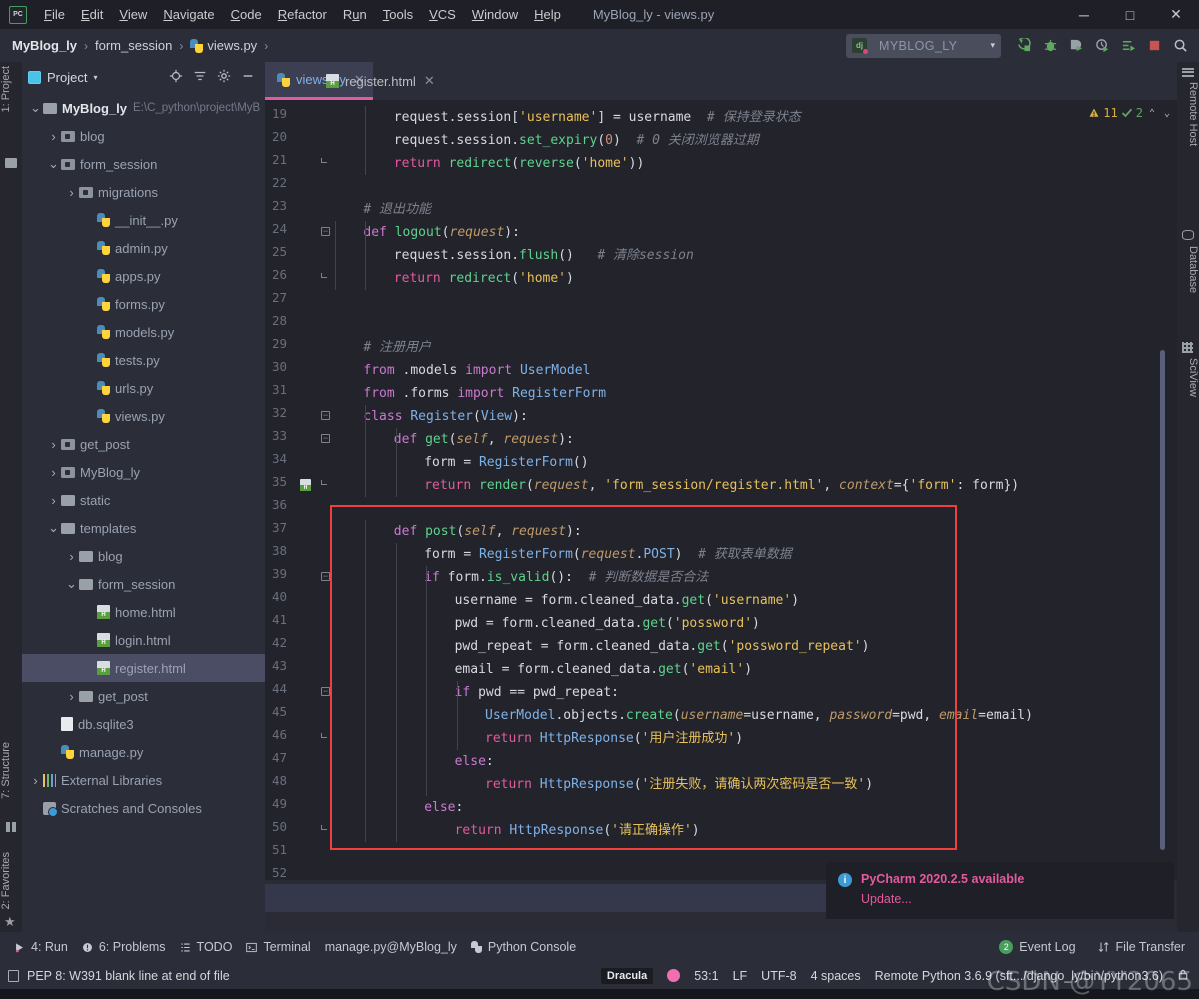 The width and height of the screenshot is (1199, 999). I want to click on warning-indicator: 11, so click(1103, 113).